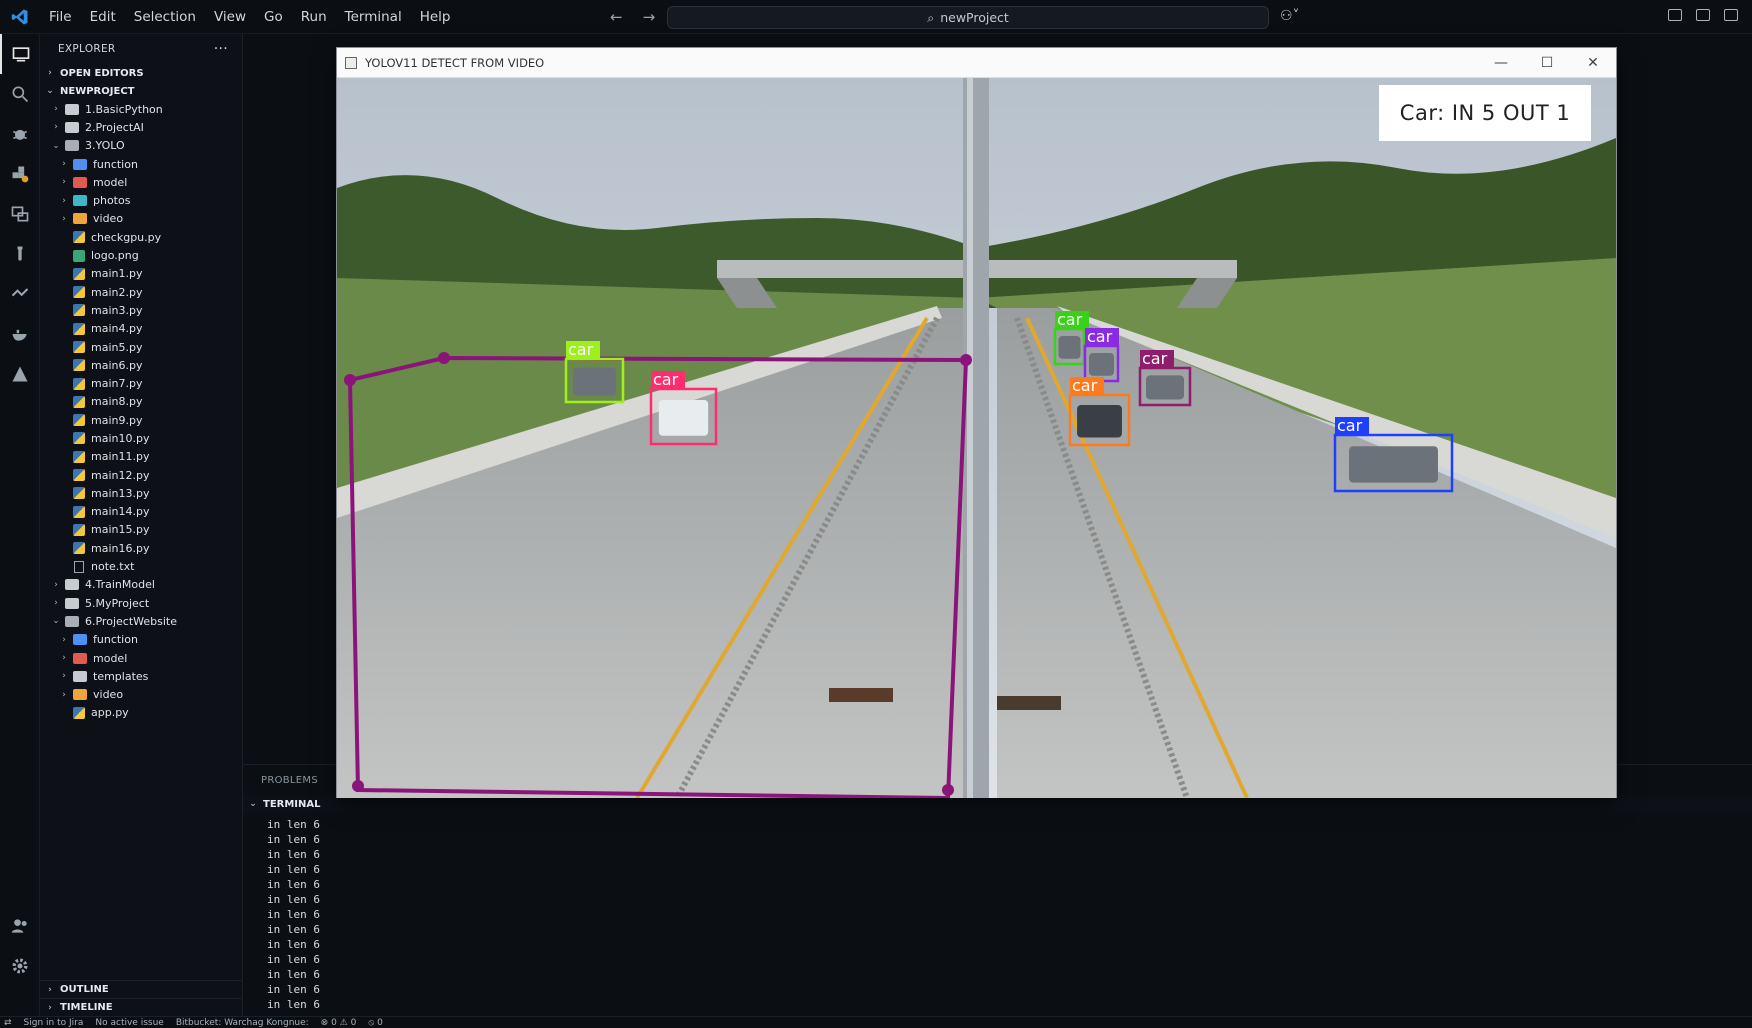 The height and width of the screenshot is (1028, 1752). Describe the element at coordinates (141, 530) in the screenshot. I see `tree-file: main15.py` at that location.